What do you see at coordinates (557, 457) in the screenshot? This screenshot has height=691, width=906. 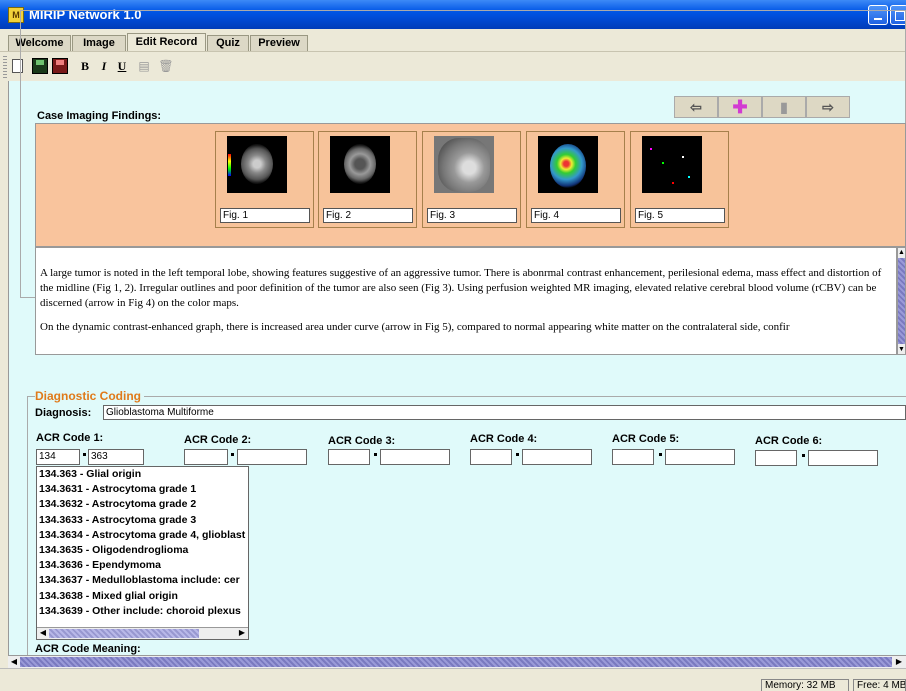 I see `acr-code-4-minor-input` at bounding box center [557, 457].